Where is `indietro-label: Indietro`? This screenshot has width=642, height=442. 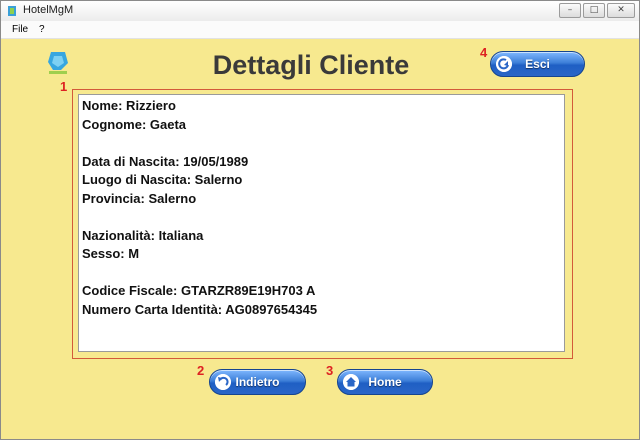 indietro-label: Indietro is located at coordinates (257, 382).